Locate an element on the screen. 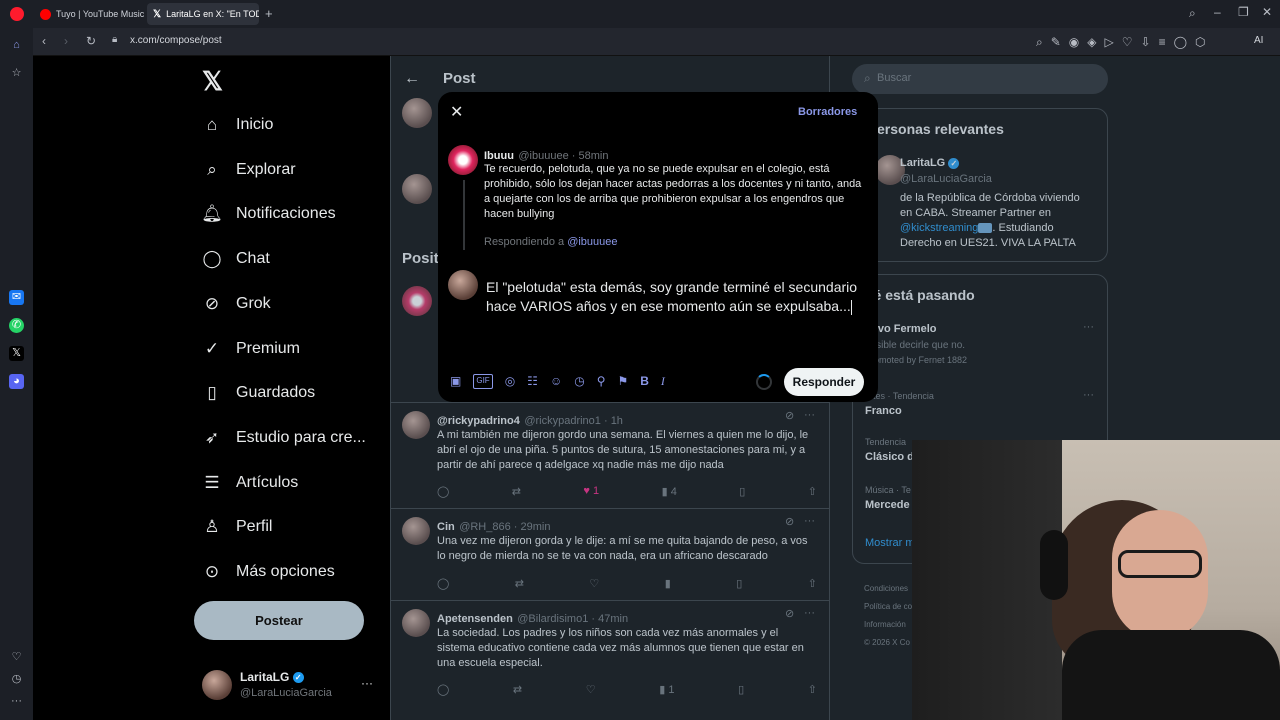 The height and width of the screenshot is (720, 1280). text-cursor is located at coordinates (851, 307).